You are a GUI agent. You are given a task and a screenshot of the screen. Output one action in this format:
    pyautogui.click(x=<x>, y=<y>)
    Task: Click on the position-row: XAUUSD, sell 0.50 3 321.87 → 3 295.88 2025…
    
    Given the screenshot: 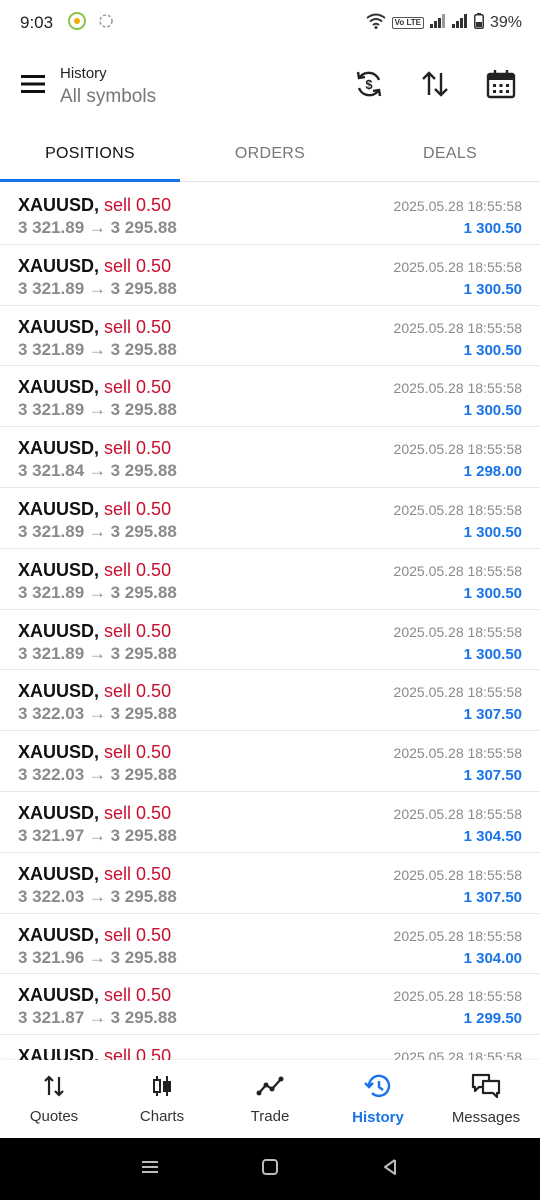 What is the action you would take?
    pyautogui.click(x=270, y=1005)
    